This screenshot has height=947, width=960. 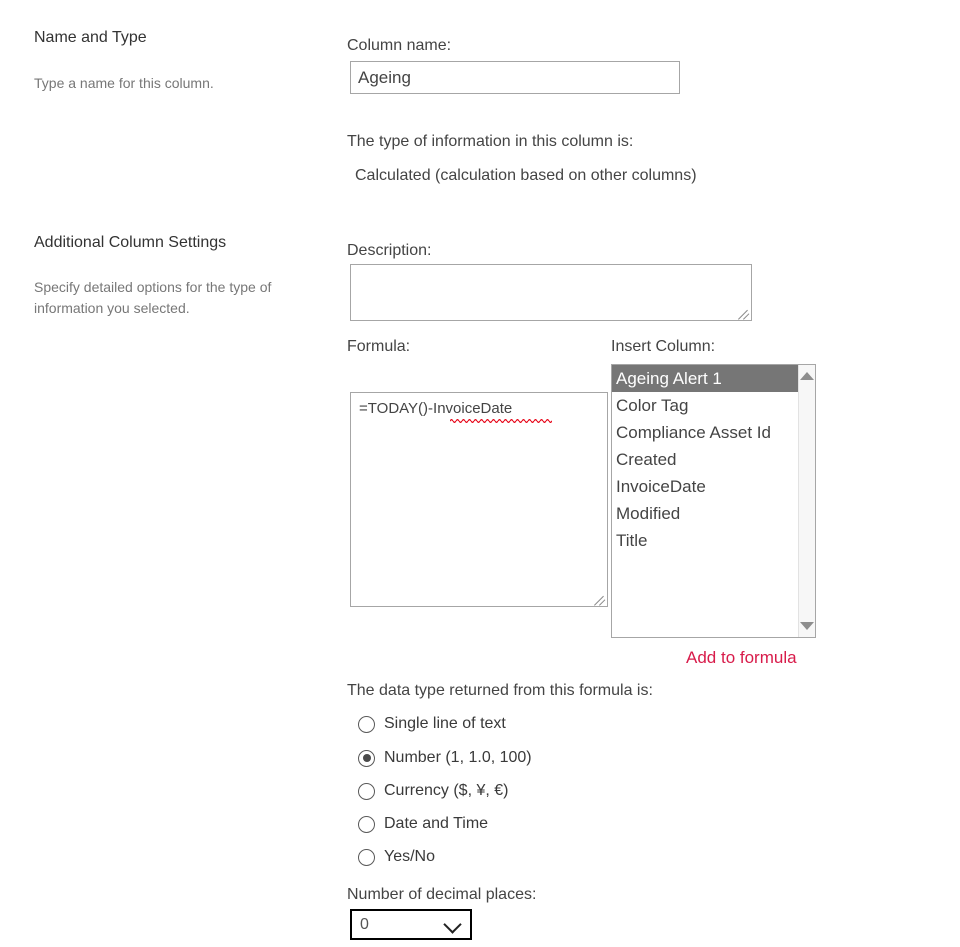 What do you see at coordinates (807, 376) in the screenshot?
I see `scroll-up-arrow-icon` at bounding box center [807, 376].